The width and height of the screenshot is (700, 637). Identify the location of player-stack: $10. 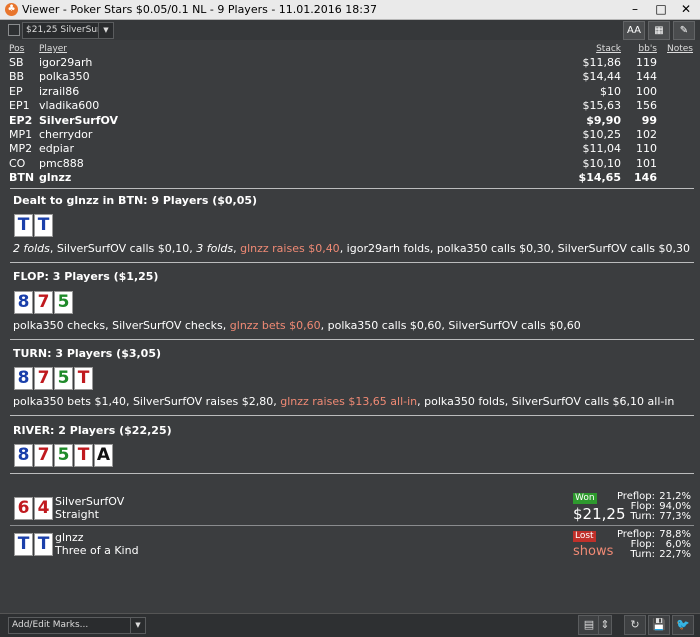
(610, 91).